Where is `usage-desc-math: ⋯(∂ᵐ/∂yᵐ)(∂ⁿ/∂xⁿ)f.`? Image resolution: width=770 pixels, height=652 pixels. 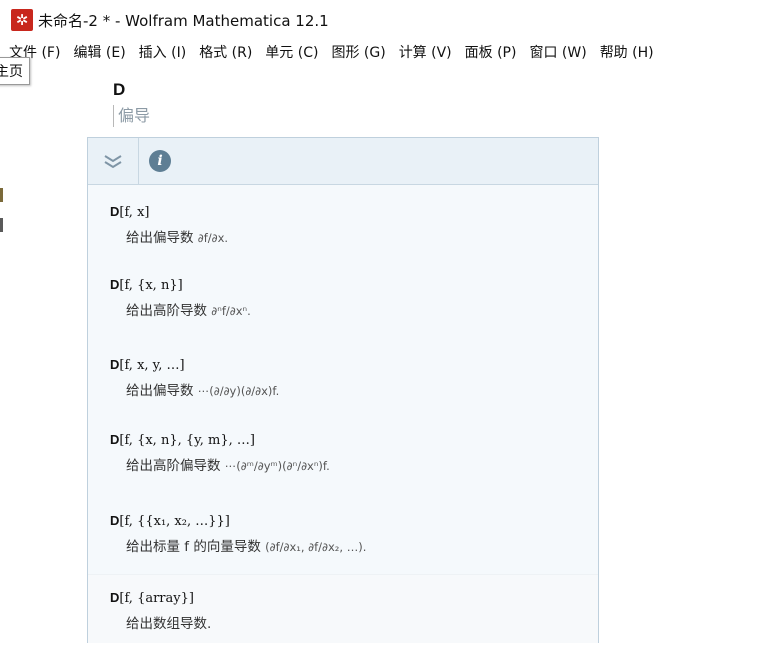 usage-desc-math: ⋯(∂ᵐ/∂yᵐ)(∂ⁿ/∂xⁿ)f. is located at coordinates (277, 466).